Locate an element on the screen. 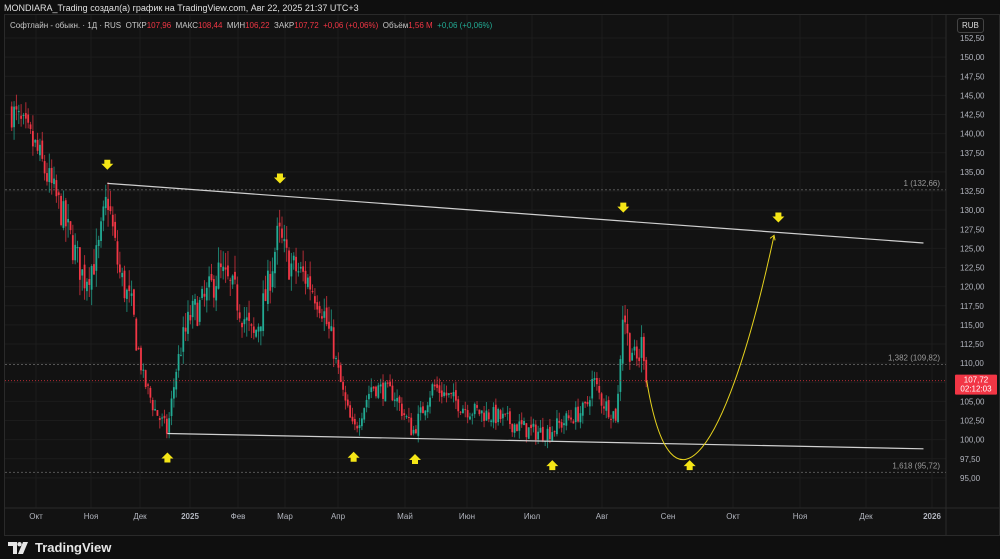  y-tick-label: 142,50 is located at coordinates (972, 115).